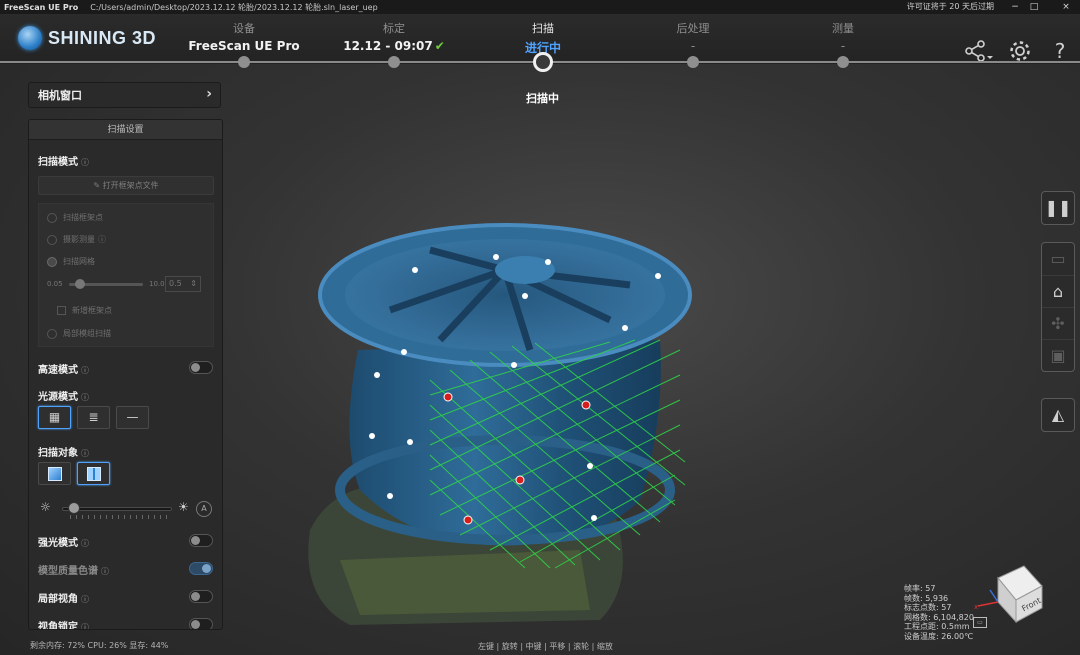  Describe the element at coordinates (244, 36) in the screenshot. I see `step-device: 设备 FreeScan UE Pro` at that location.